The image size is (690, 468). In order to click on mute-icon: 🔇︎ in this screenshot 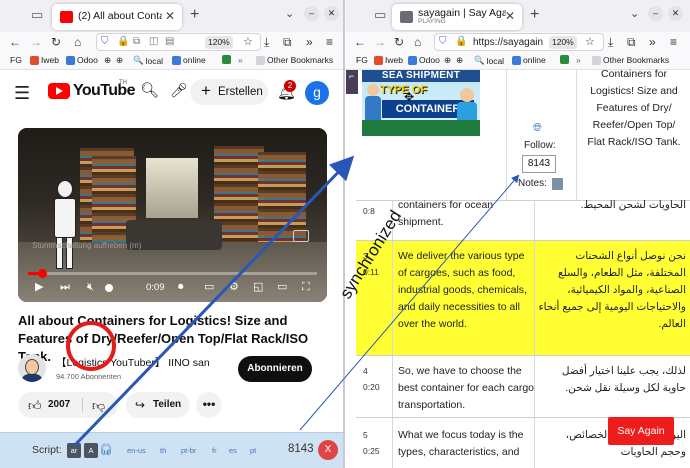, I will do `click(90, 287)`.